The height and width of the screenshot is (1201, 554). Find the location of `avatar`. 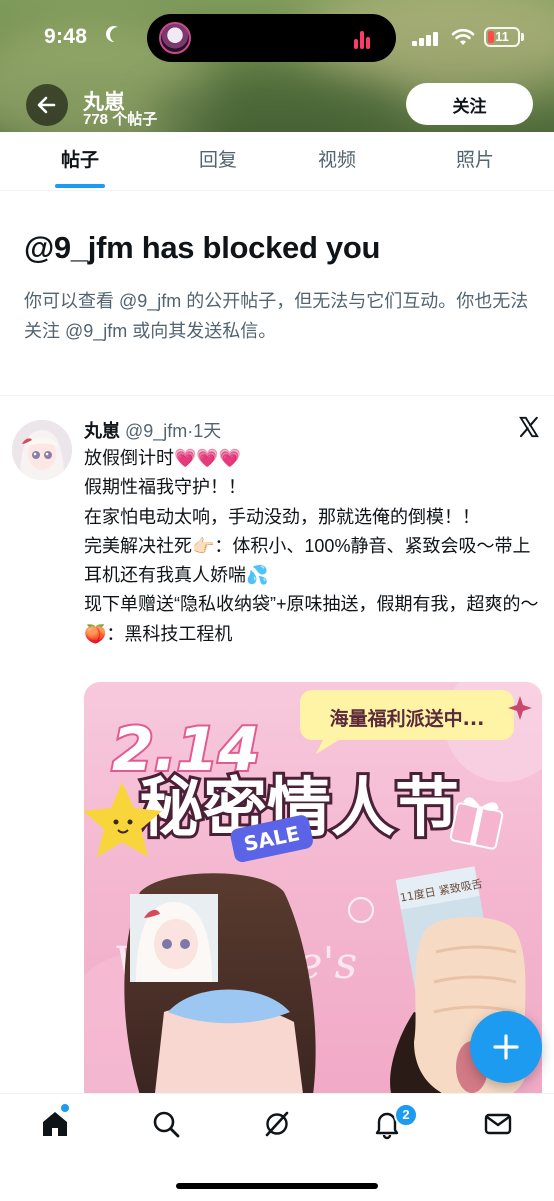

avatar is located at coordinates (42, 450).